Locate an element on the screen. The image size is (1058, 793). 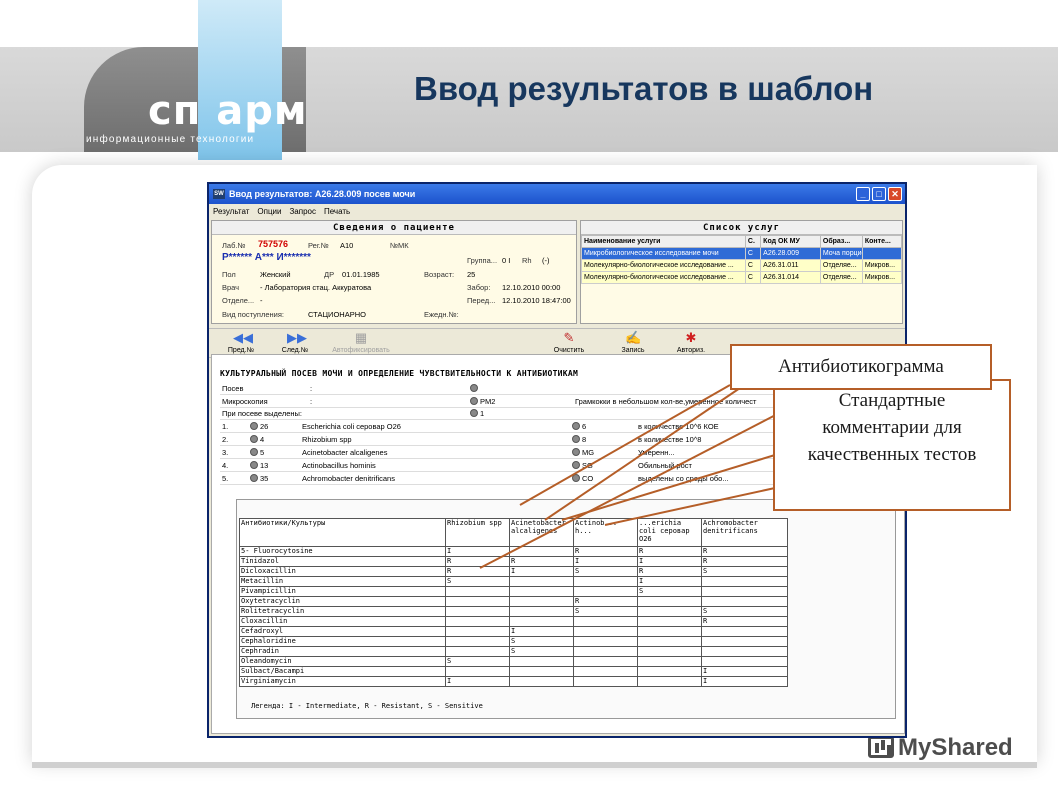
organism-code: 5 is located at coordinates (257, 452).